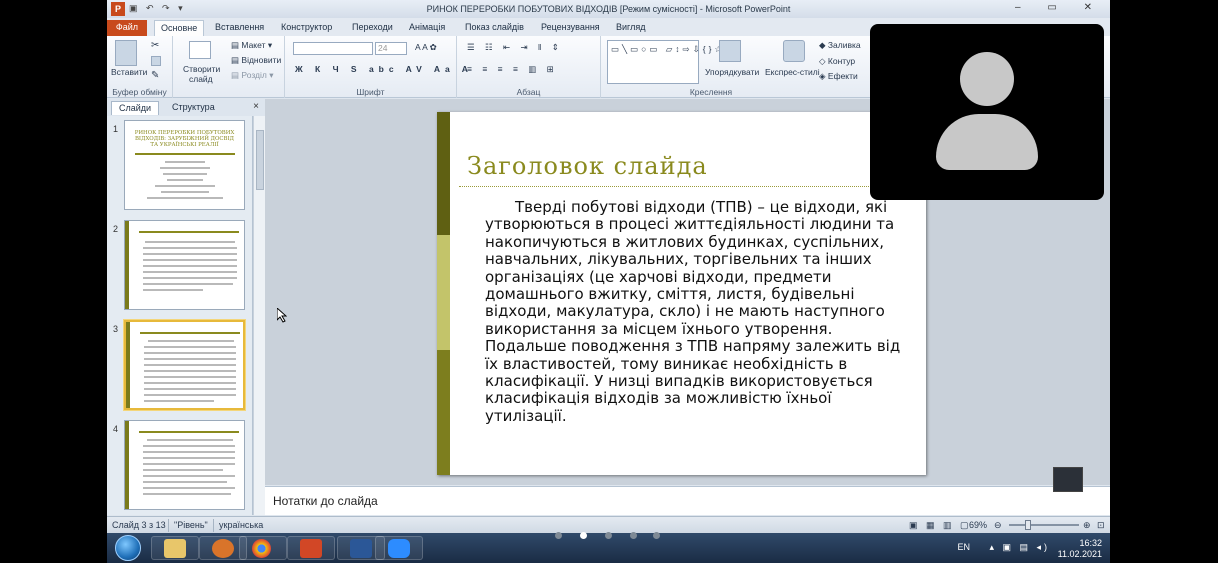 The width and height of the screenshot is (1218, 563). I want to click on arrange-button: Упорядкувати, so click(732, 72).